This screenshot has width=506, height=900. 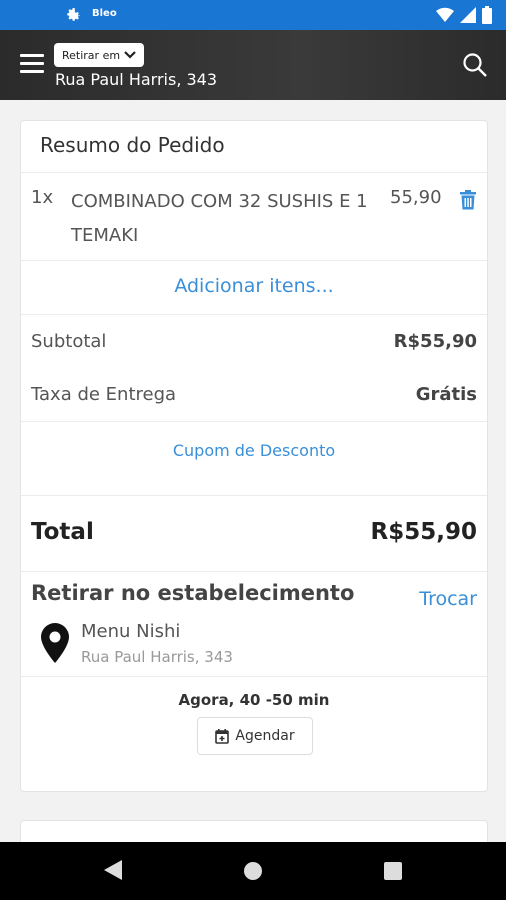 What do you see at coordinates (55, 643) in the screenshot?
I see `location-pin-icon` at bounding box center [55, 643].